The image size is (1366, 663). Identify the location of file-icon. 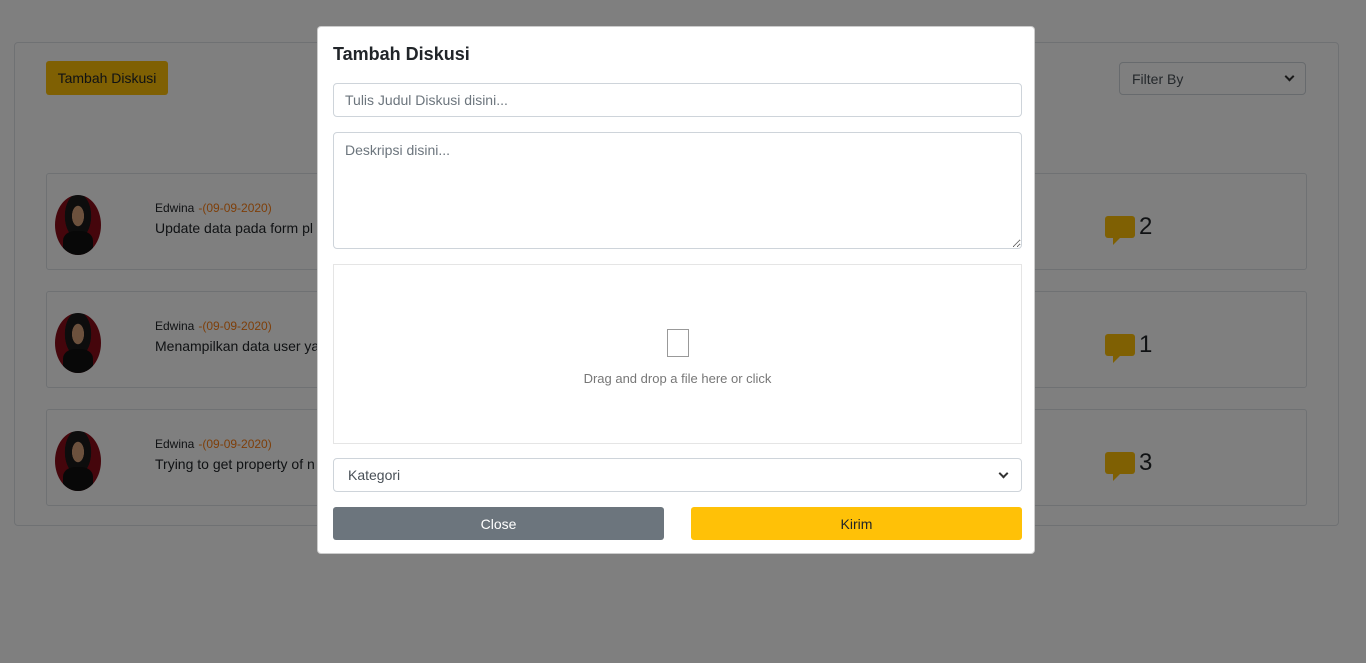
(678, 343).